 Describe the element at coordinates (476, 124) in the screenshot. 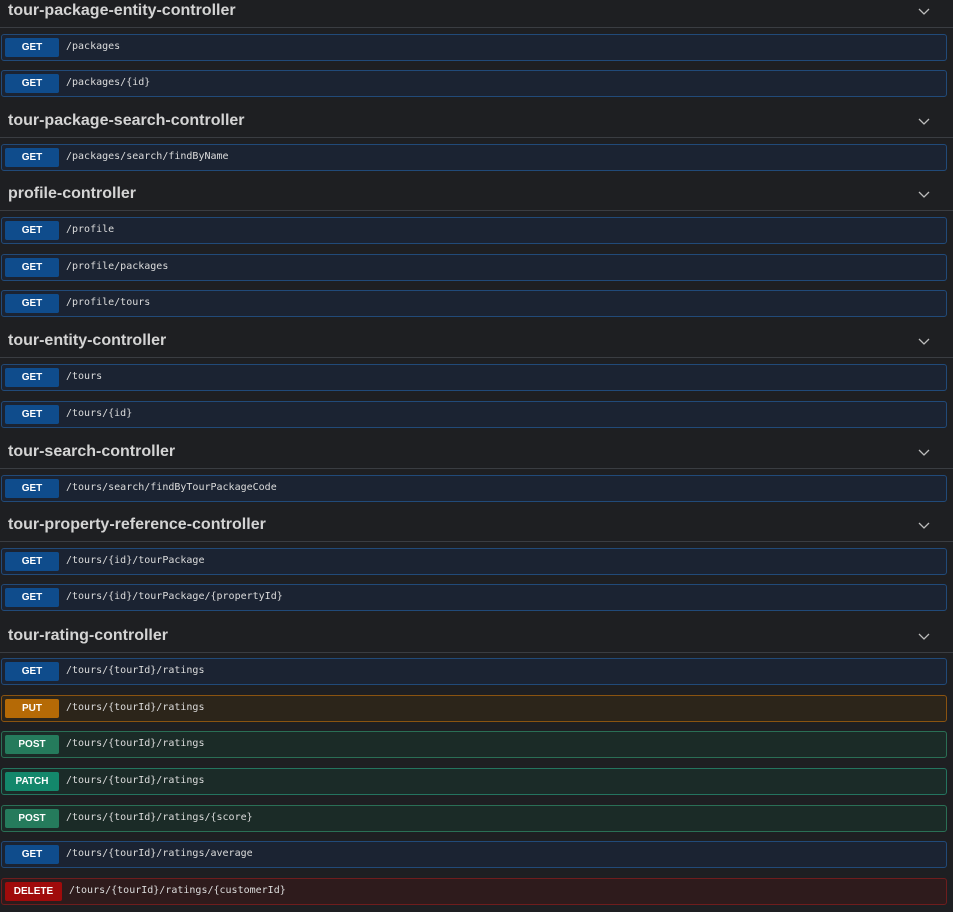

I see `section-header-tour-package-search-controller: tour-package-search-controller` at that location.